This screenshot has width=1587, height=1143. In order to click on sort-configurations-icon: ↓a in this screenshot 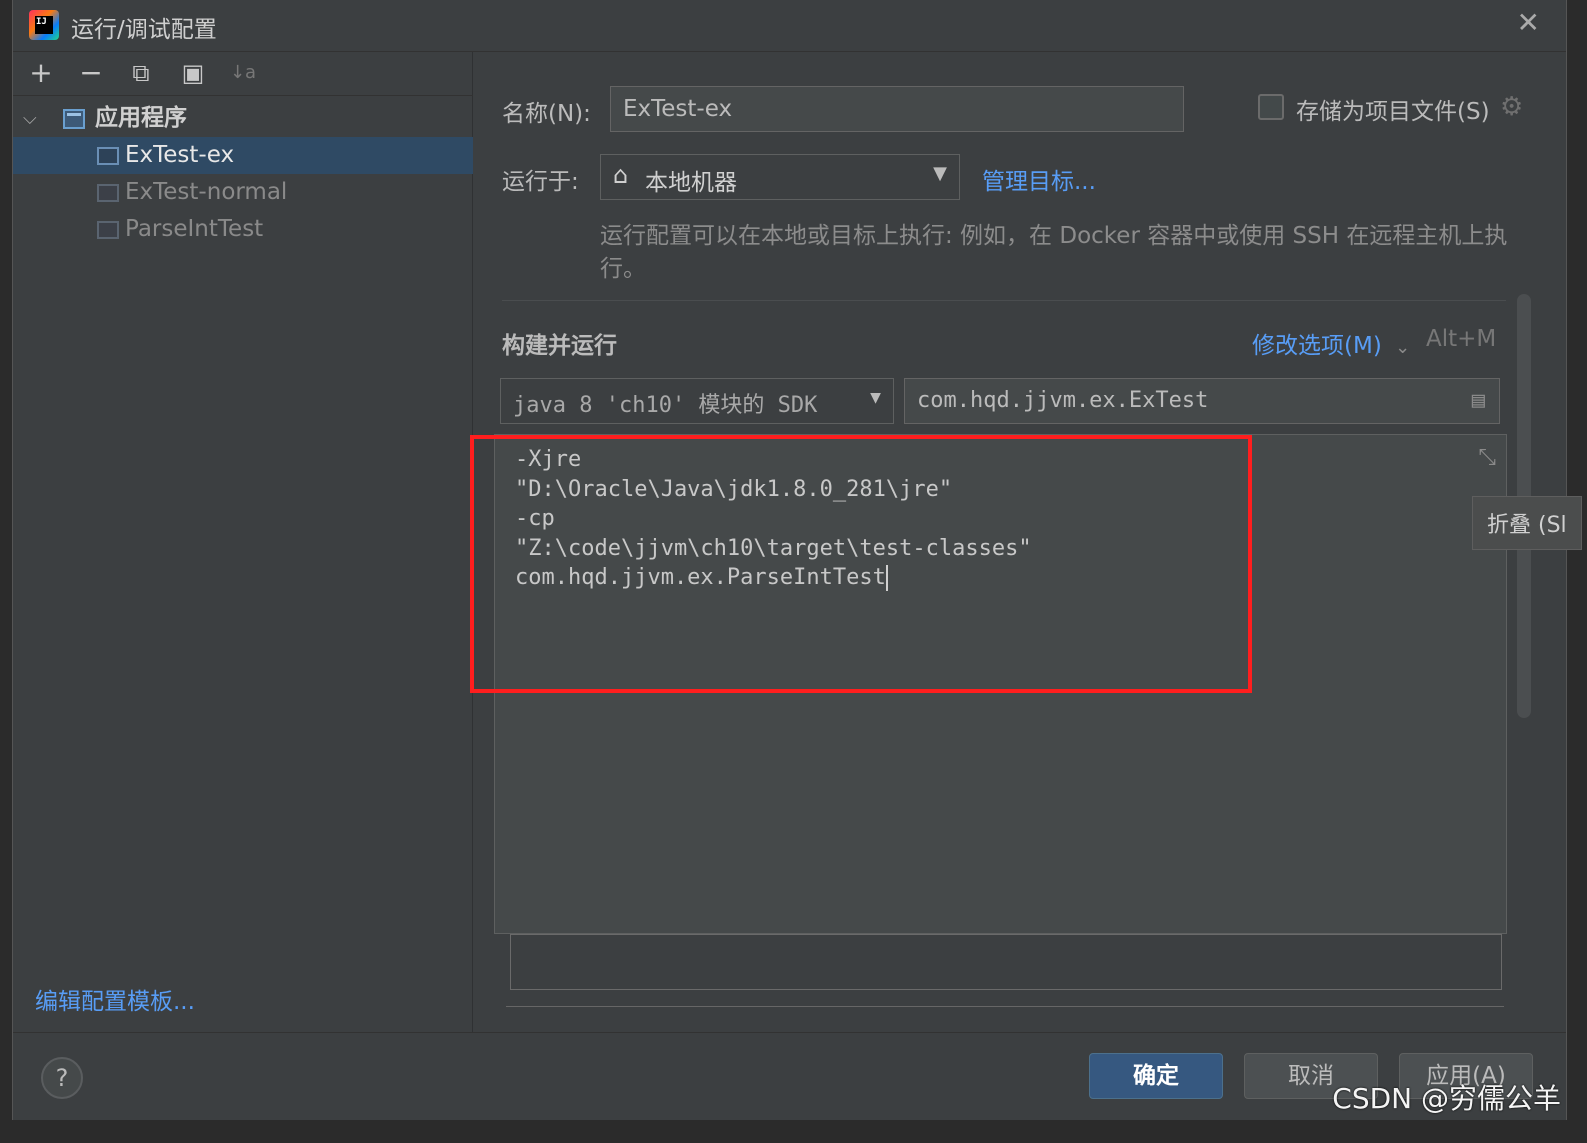, I will do `click(243, 74)`.